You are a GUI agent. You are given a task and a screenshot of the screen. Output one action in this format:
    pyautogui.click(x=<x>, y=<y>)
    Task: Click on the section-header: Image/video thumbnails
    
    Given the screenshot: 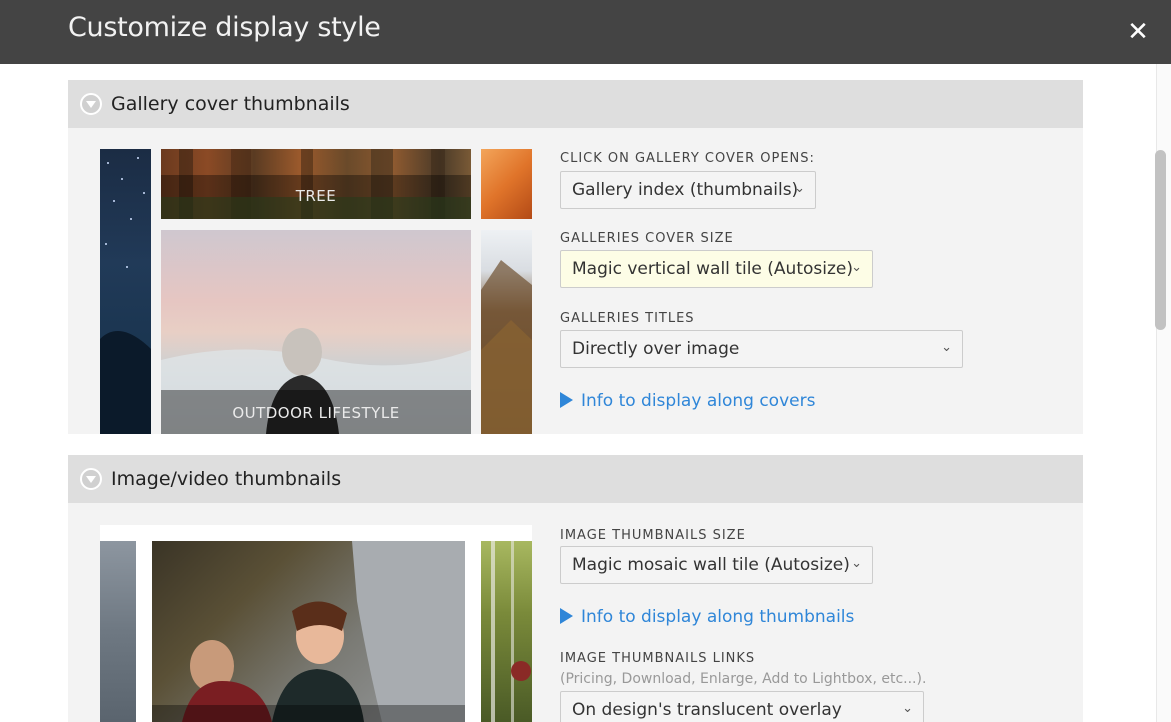 What is the action you would take?
    pyautogui.click(x=575, y=479)
    